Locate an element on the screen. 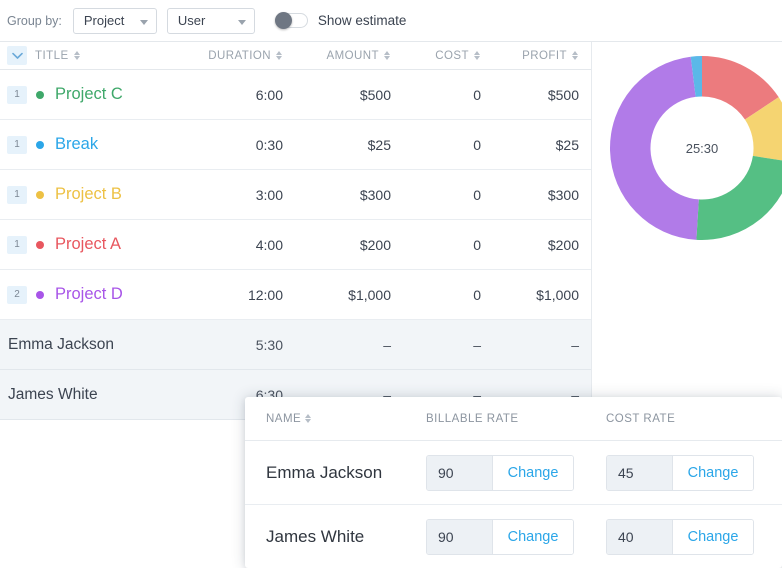 Image resolution: width=782 pixels, height=568 pixels. collapse-all-button is located at coordinates (17, 55).